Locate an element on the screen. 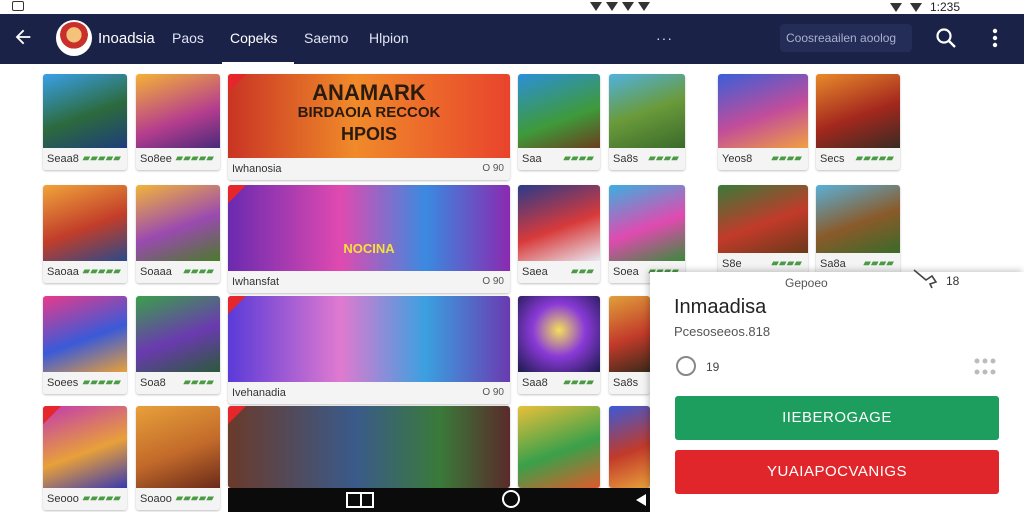 The width and height of the screenshot is (1024, 512). more-vertical-icon is located at coordinates (995, 38).